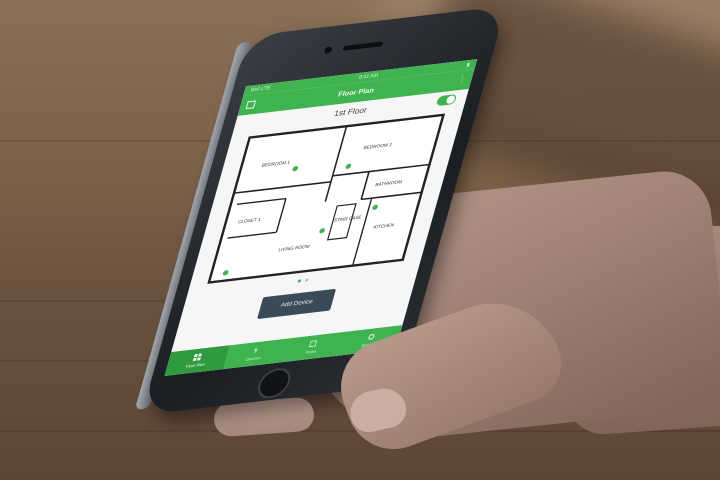  I want to click on add-device-button: Add Device, so click(297, 304).